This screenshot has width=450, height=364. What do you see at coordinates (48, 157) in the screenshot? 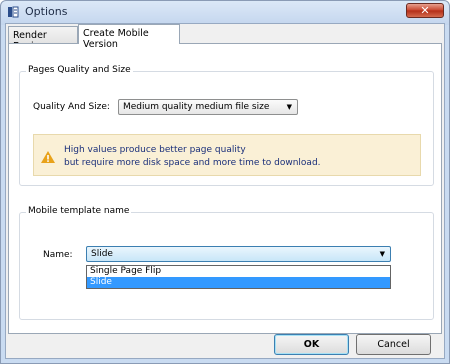
I see `warning-icon` at bounding box center [48, 157].